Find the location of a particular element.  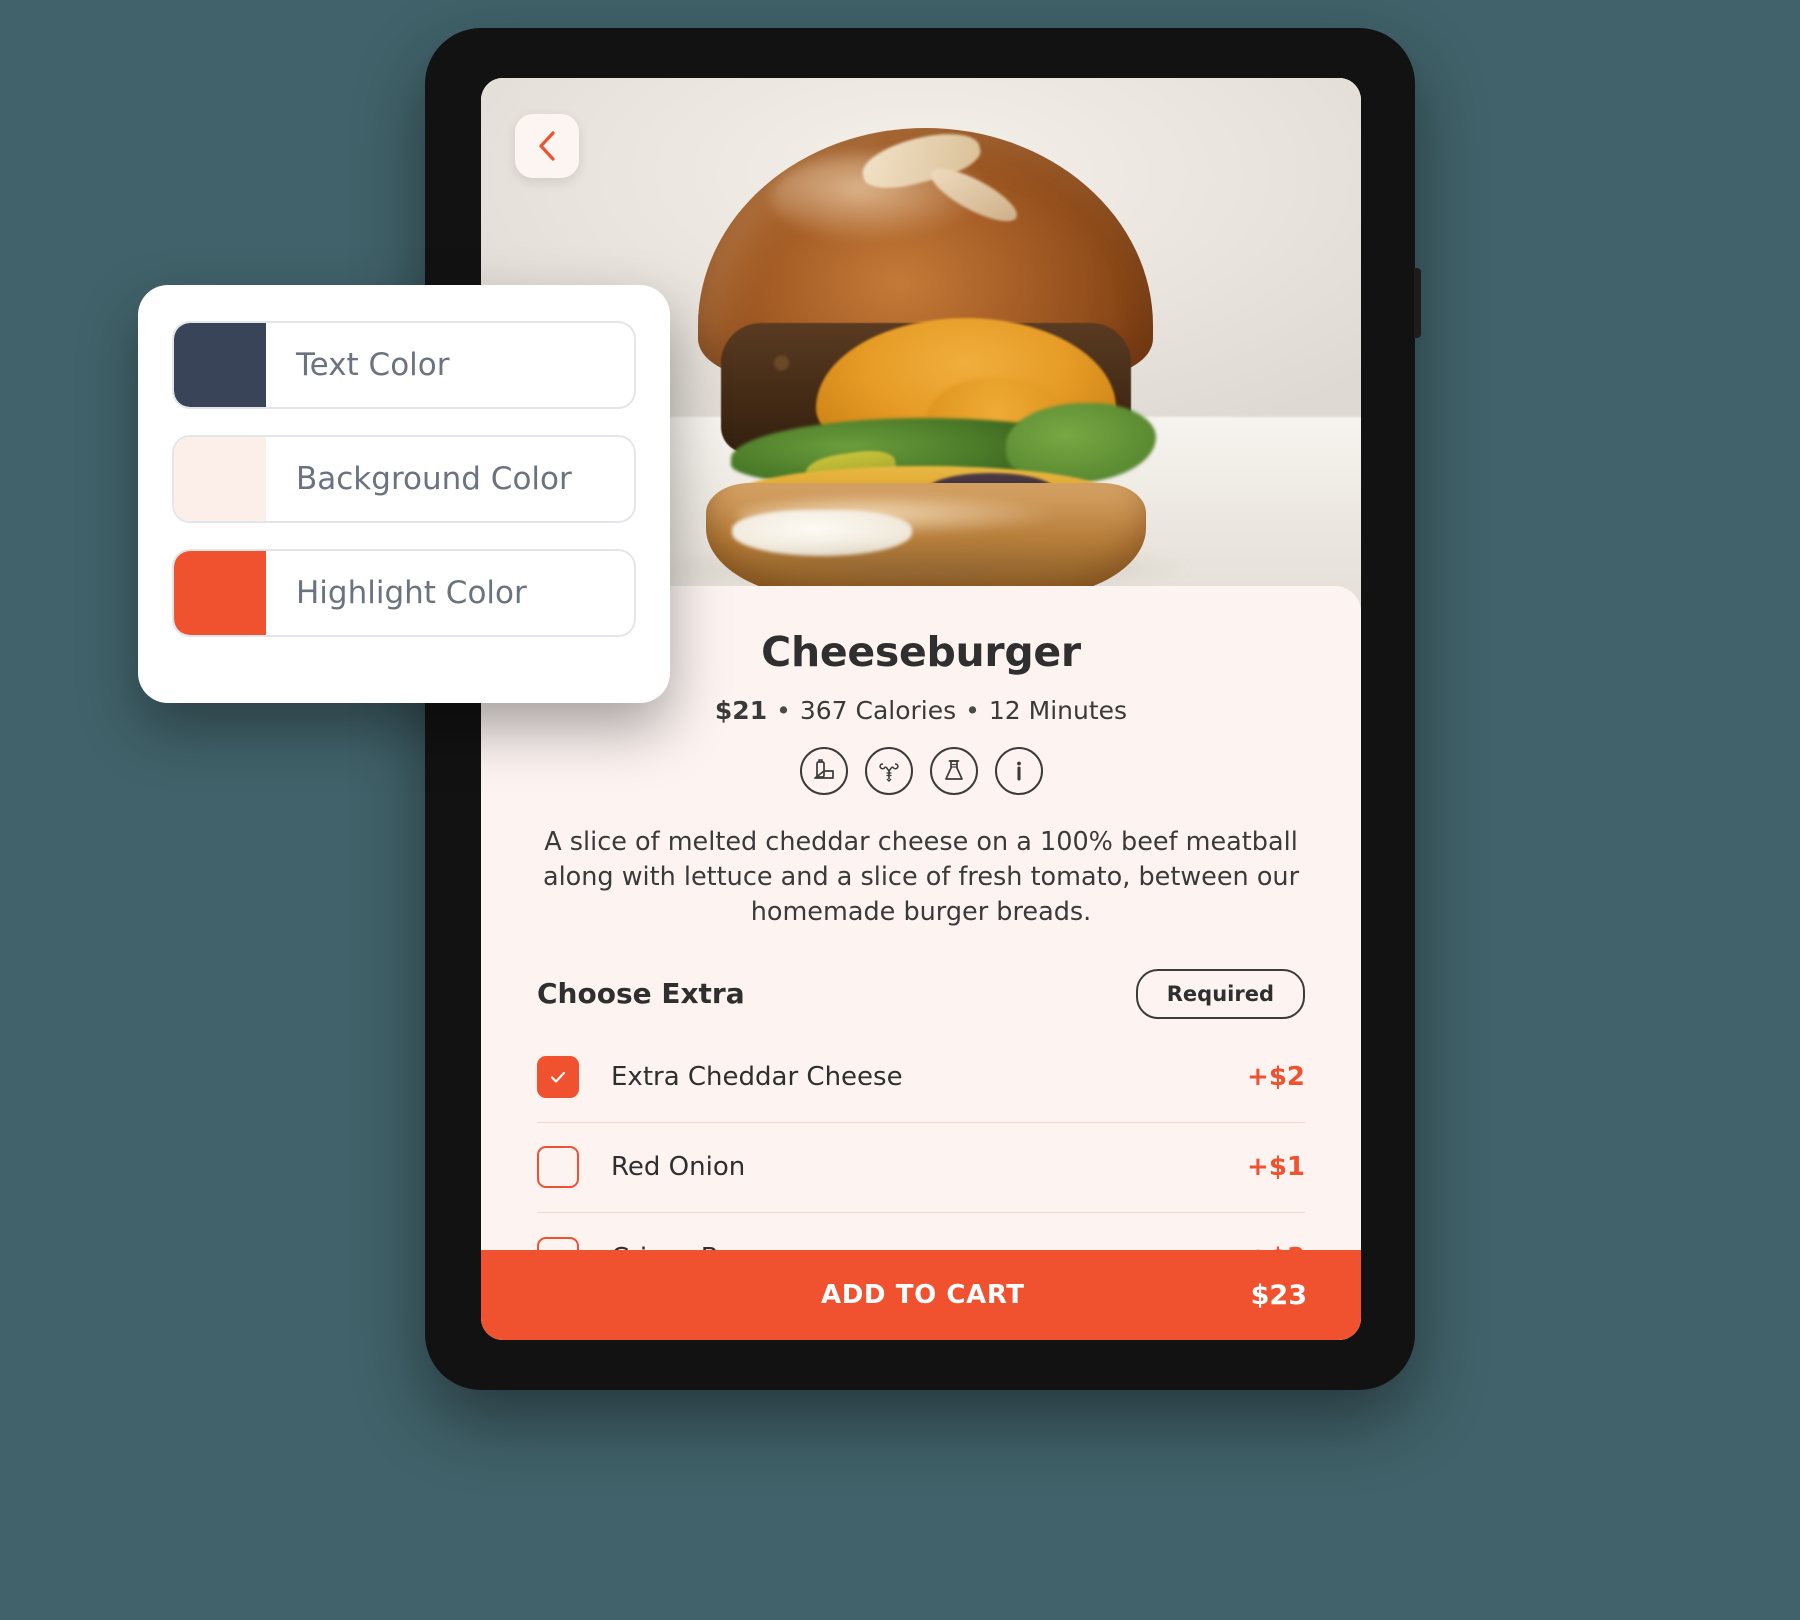

color-label: Text Color is located at coordinates (373, 365).